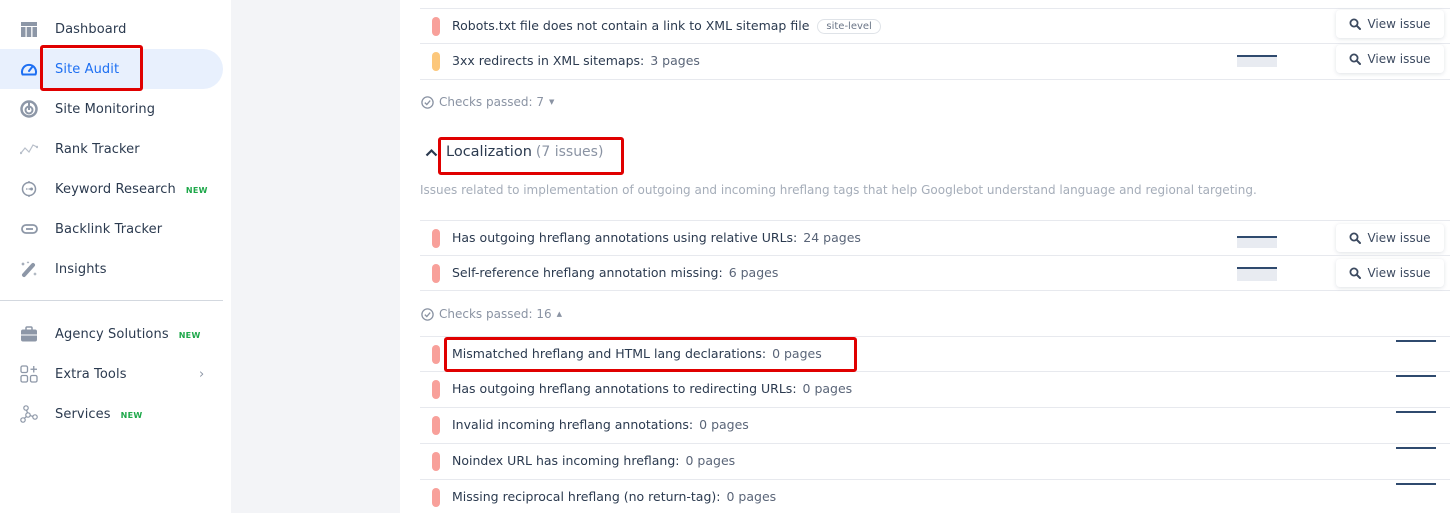 Image resolution: width=1450 pixels, height=513 pixels. Describe the element at coordinates (29, 189) in the screenshot. I see `keyword-icon` at that location.